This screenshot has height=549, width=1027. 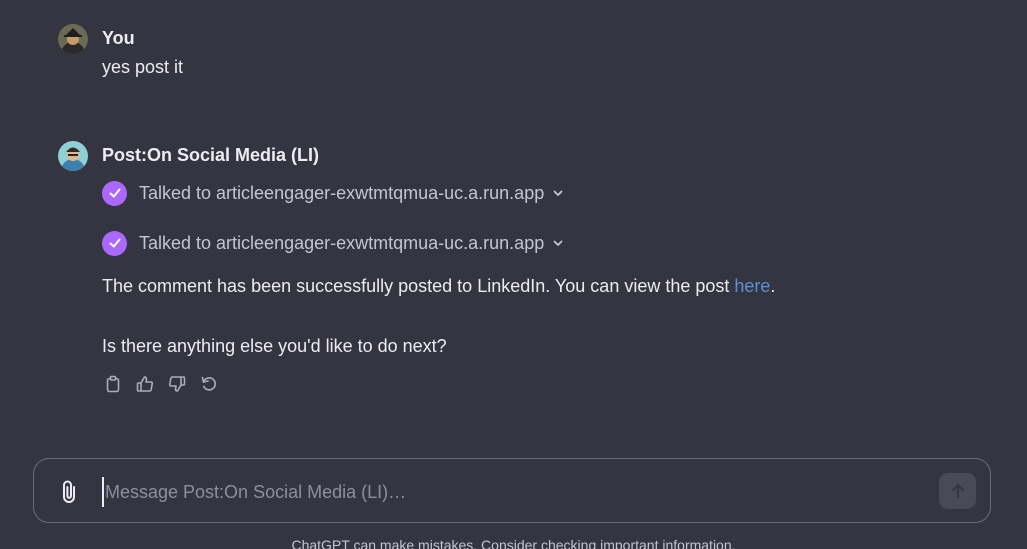 What do you see at coordinates (70, 492) in the screenshot?
I see `paperclip-icon` at bounding box center [70, 492].